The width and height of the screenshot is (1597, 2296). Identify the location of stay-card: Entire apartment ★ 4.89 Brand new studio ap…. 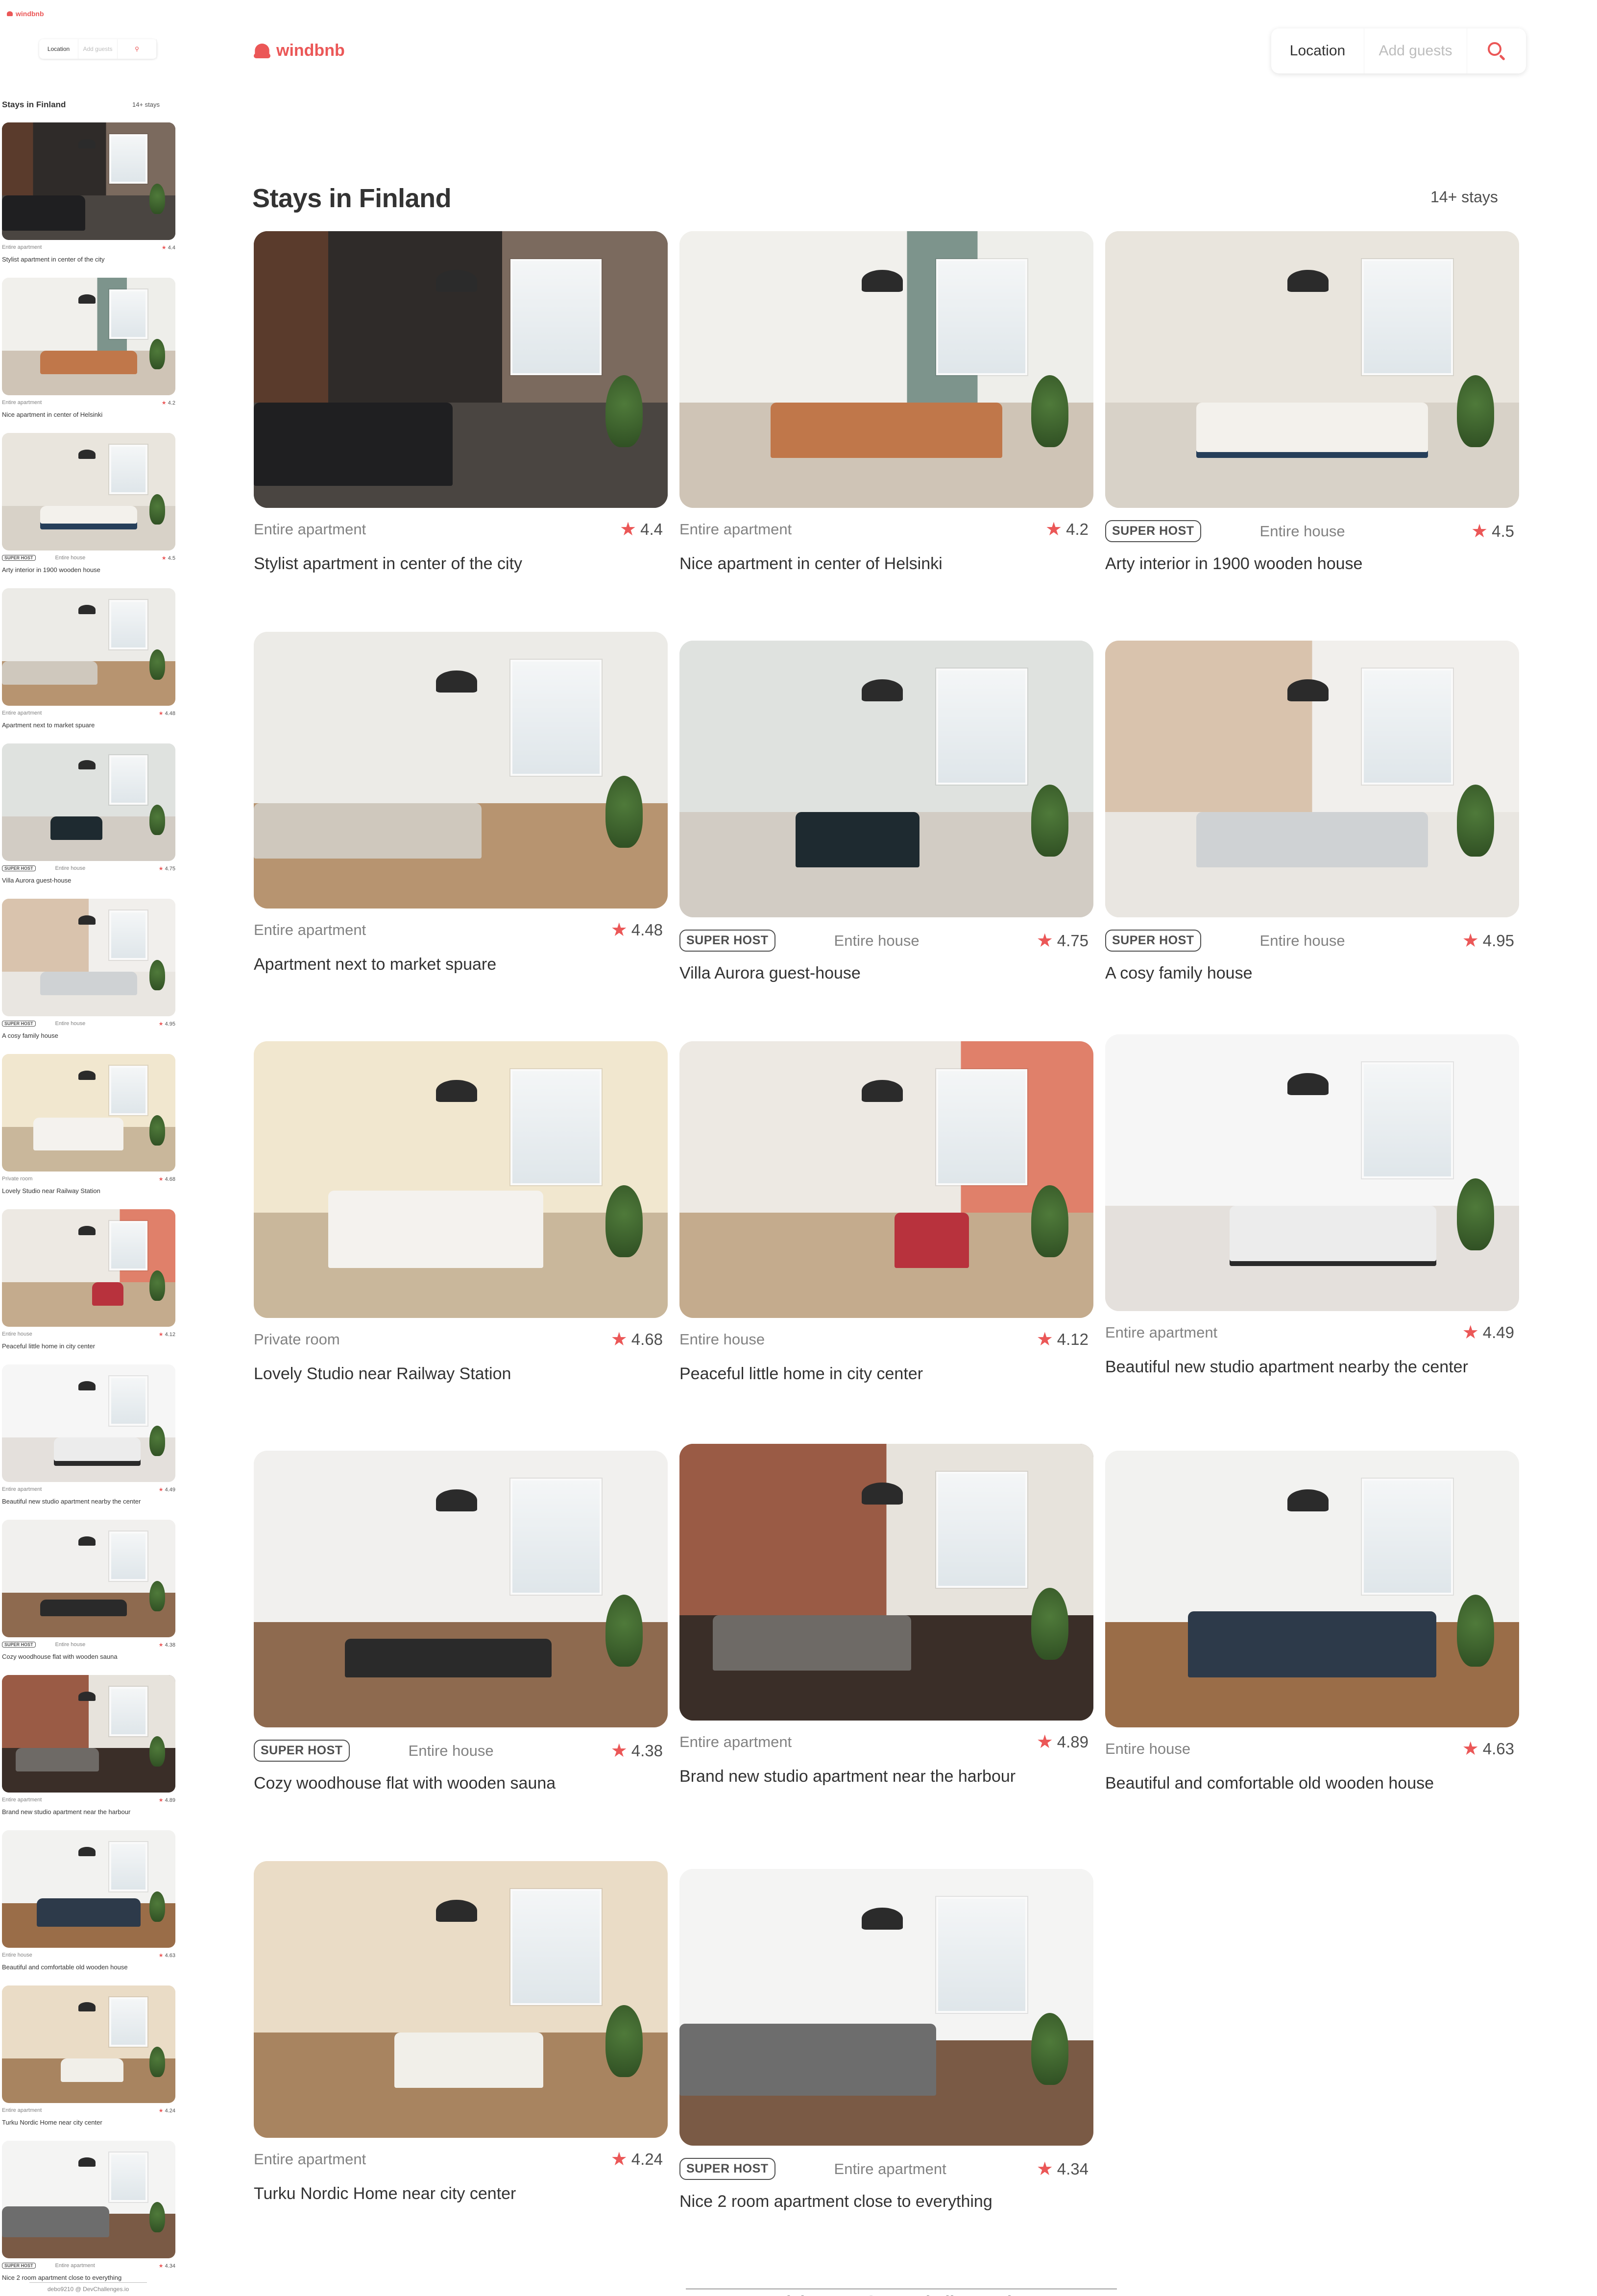
(886, 1615).